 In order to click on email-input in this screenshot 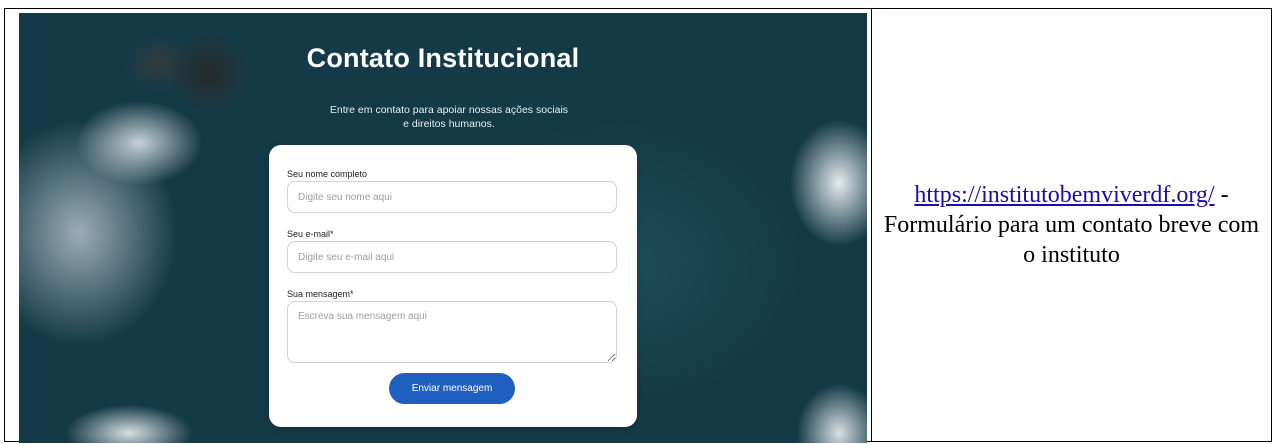, I will do `click(452, 257)`.